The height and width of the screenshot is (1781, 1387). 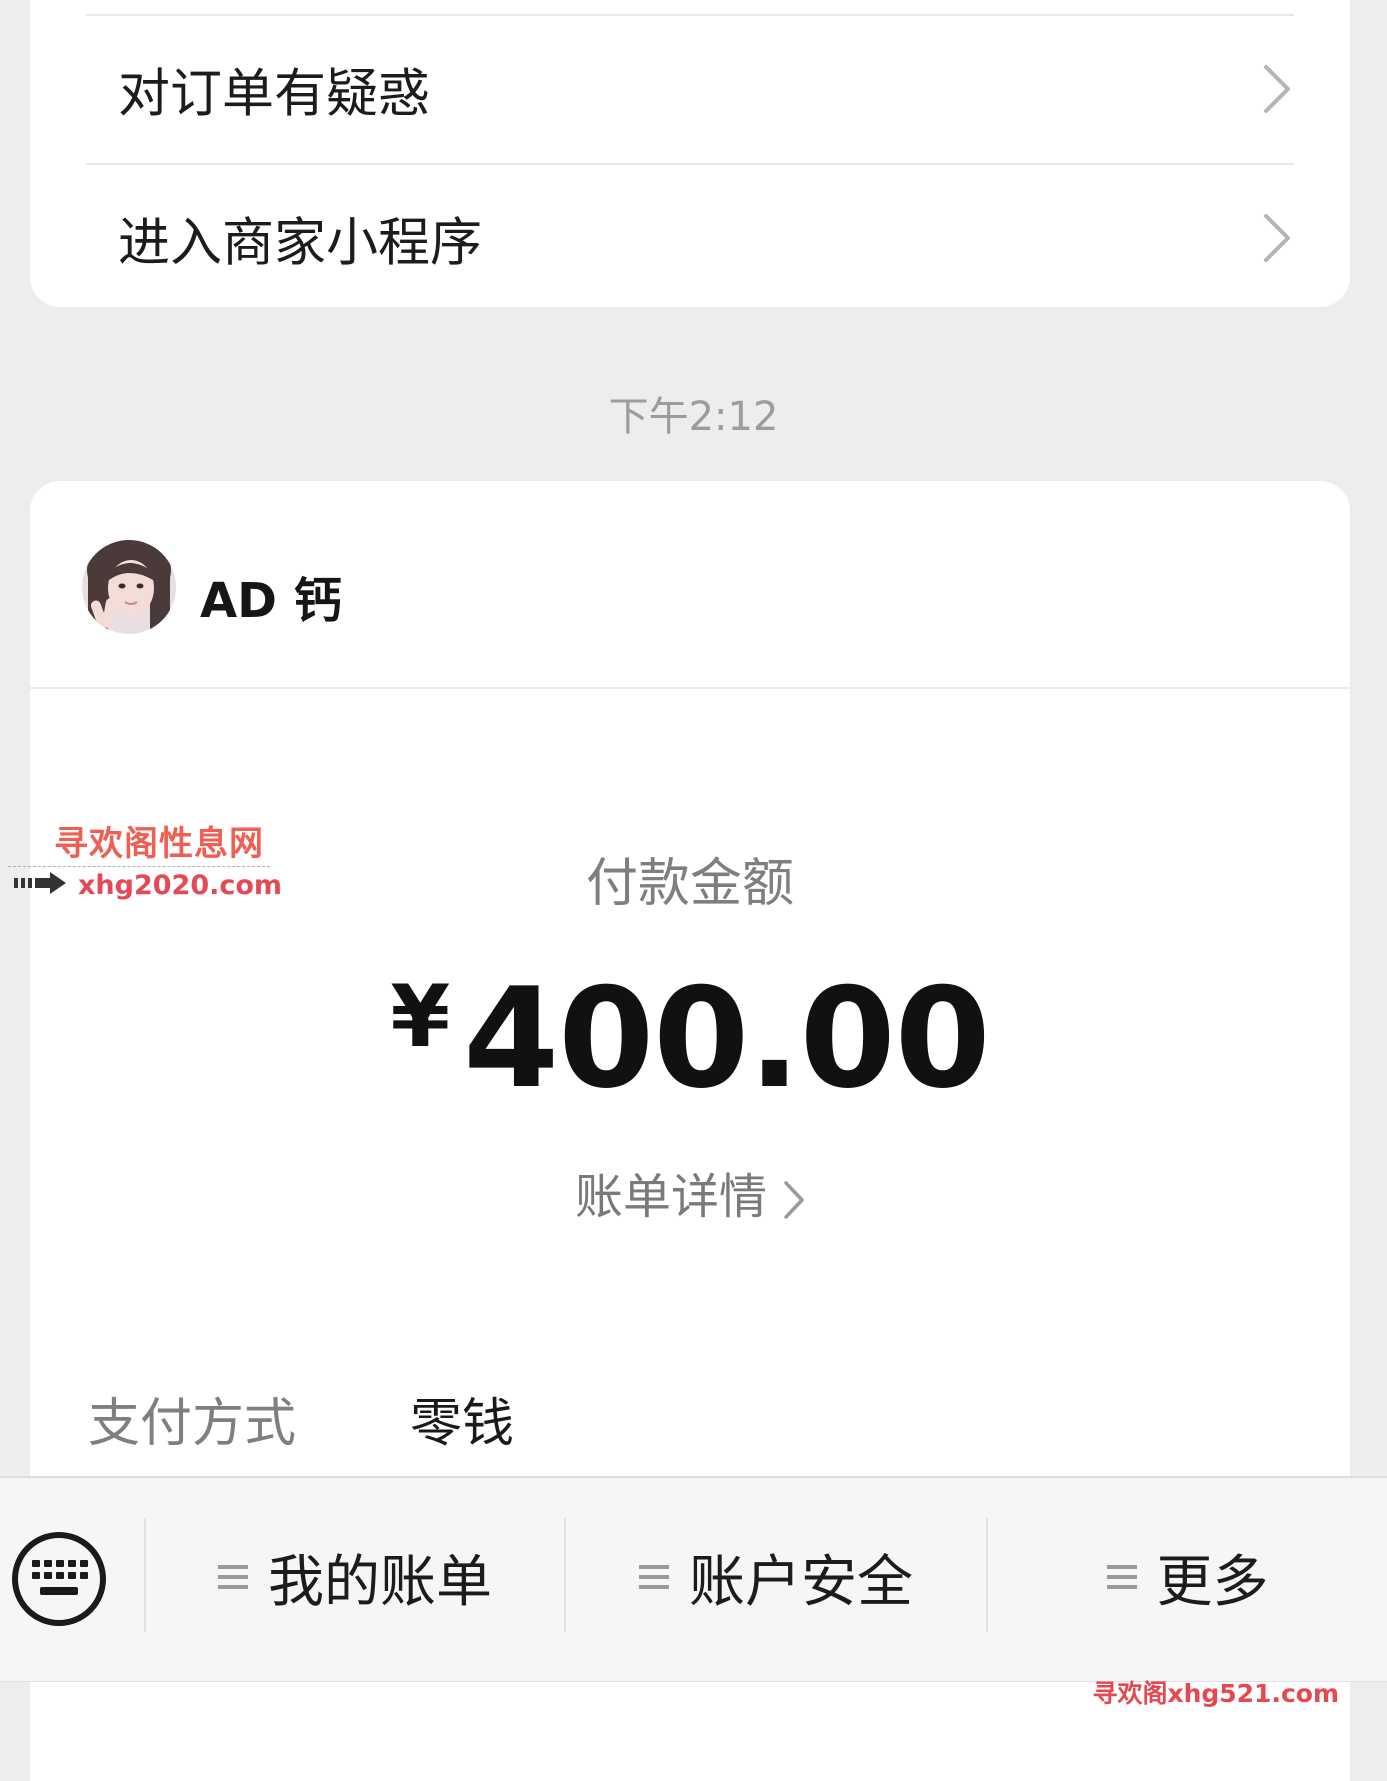 What do you see at coordinates (693, 417) in the screenshot?
I see `message-timestamp: 下午2:12` at bounding box center [693, 417].